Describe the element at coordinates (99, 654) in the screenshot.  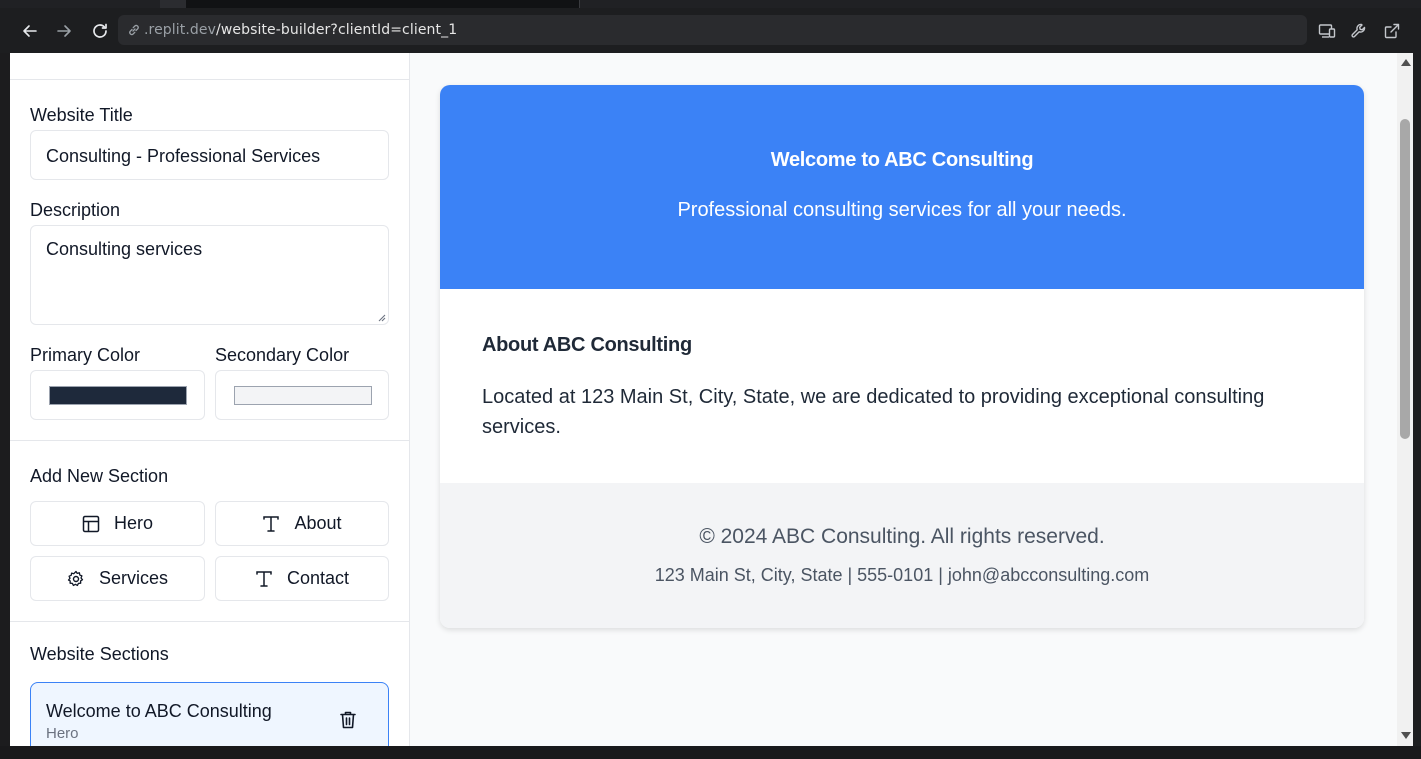
I see `website-sections-label: Website Sections` at that location.